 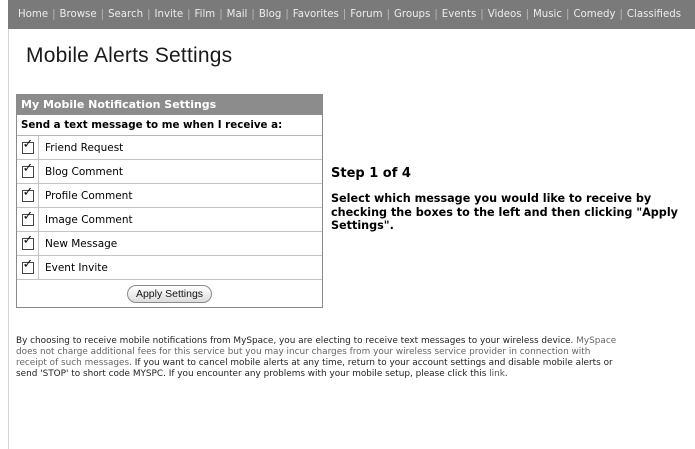 I want to click on page-title: Mobile Alerts Settings, so click(x=129, y=55).